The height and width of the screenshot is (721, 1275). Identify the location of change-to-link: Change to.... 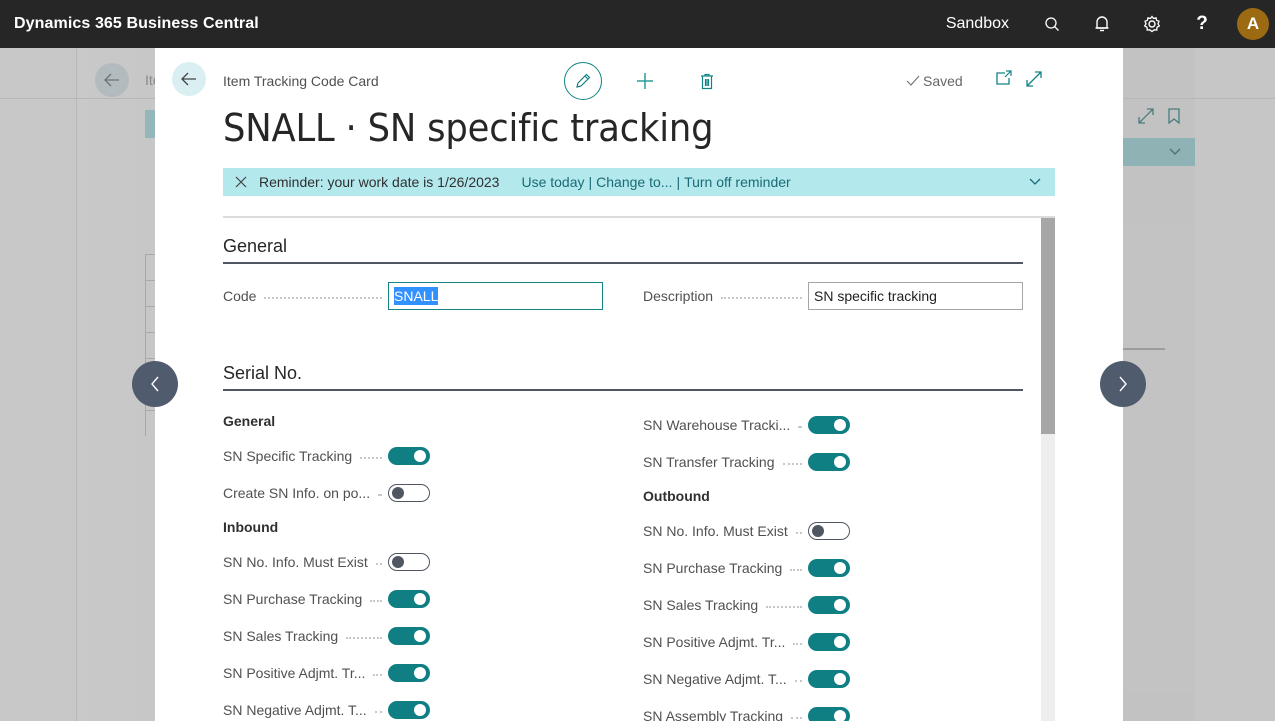
(634, 182).